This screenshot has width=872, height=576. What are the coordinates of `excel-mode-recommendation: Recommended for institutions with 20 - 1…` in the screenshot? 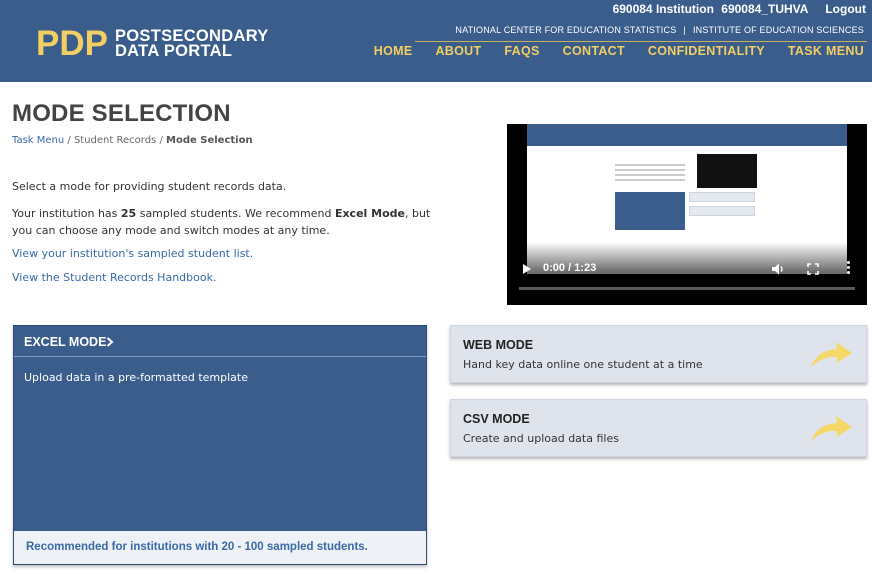 It's located at (197, 547).